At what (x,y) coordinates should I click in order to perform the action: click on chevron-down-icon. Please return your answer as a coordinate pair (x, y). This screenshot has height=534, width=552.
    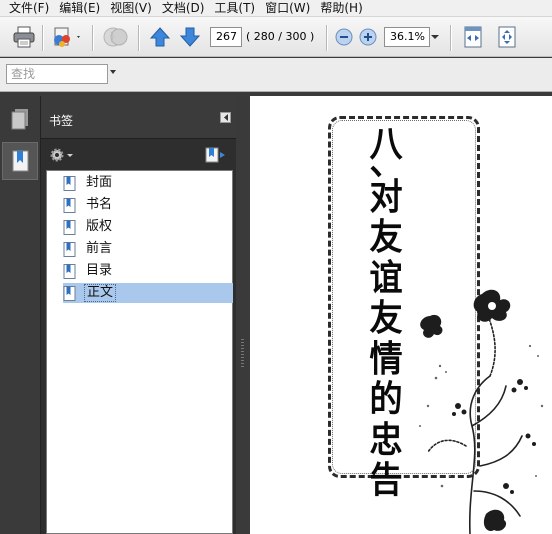
    Looking at the image, I should click on (435, 37).